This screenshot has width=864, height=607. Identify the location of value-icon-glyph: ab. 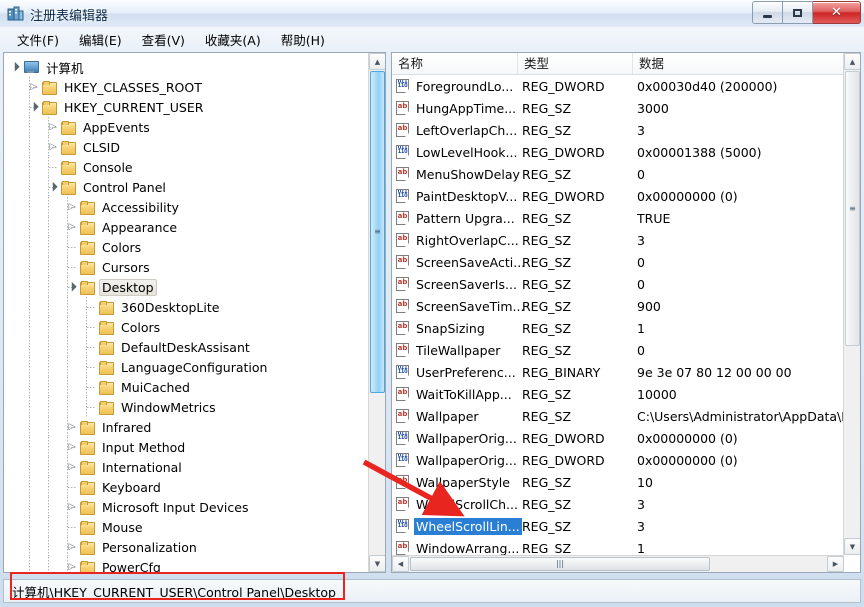
(402, 105).